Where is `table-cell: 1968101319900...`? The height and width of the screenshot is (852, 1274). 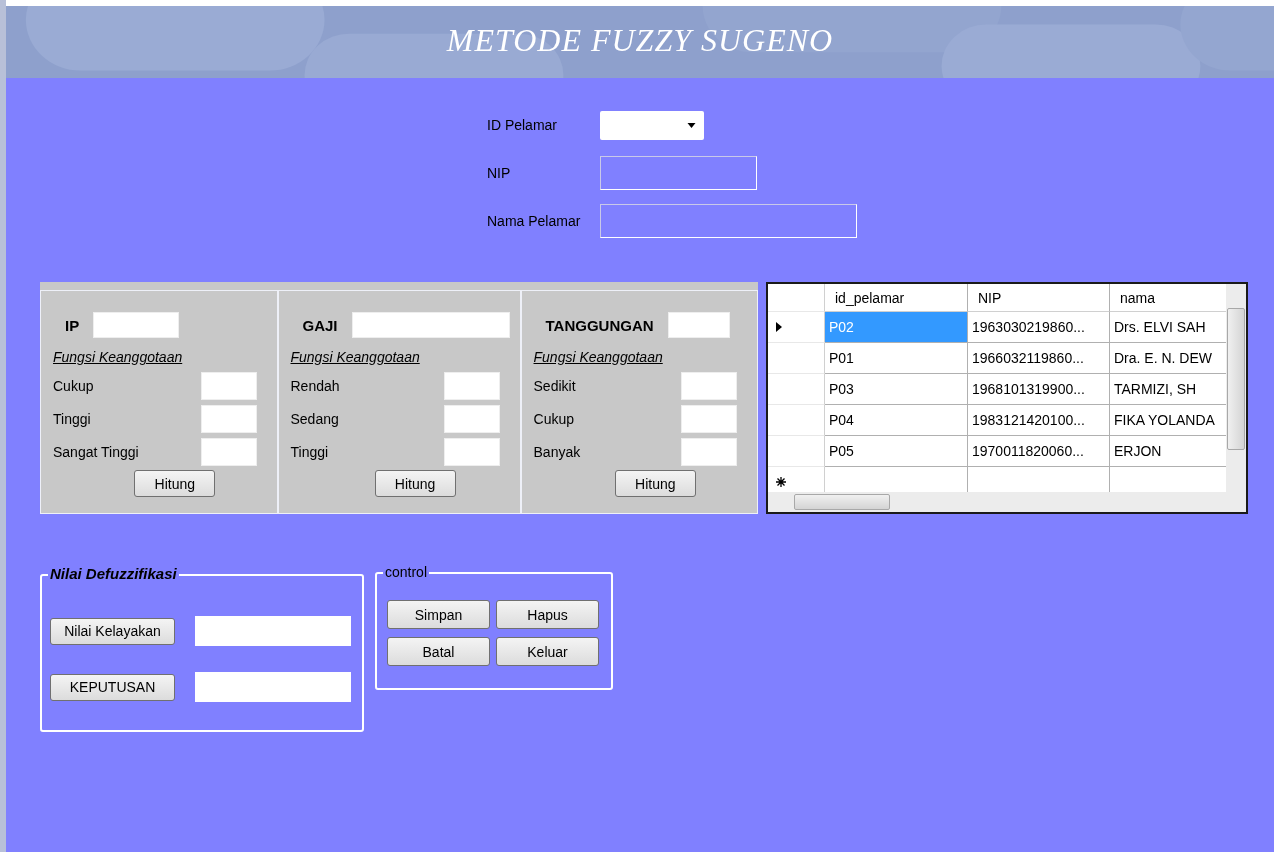
table-cell: 1968101319900... is located at coordinates (1039, 389).